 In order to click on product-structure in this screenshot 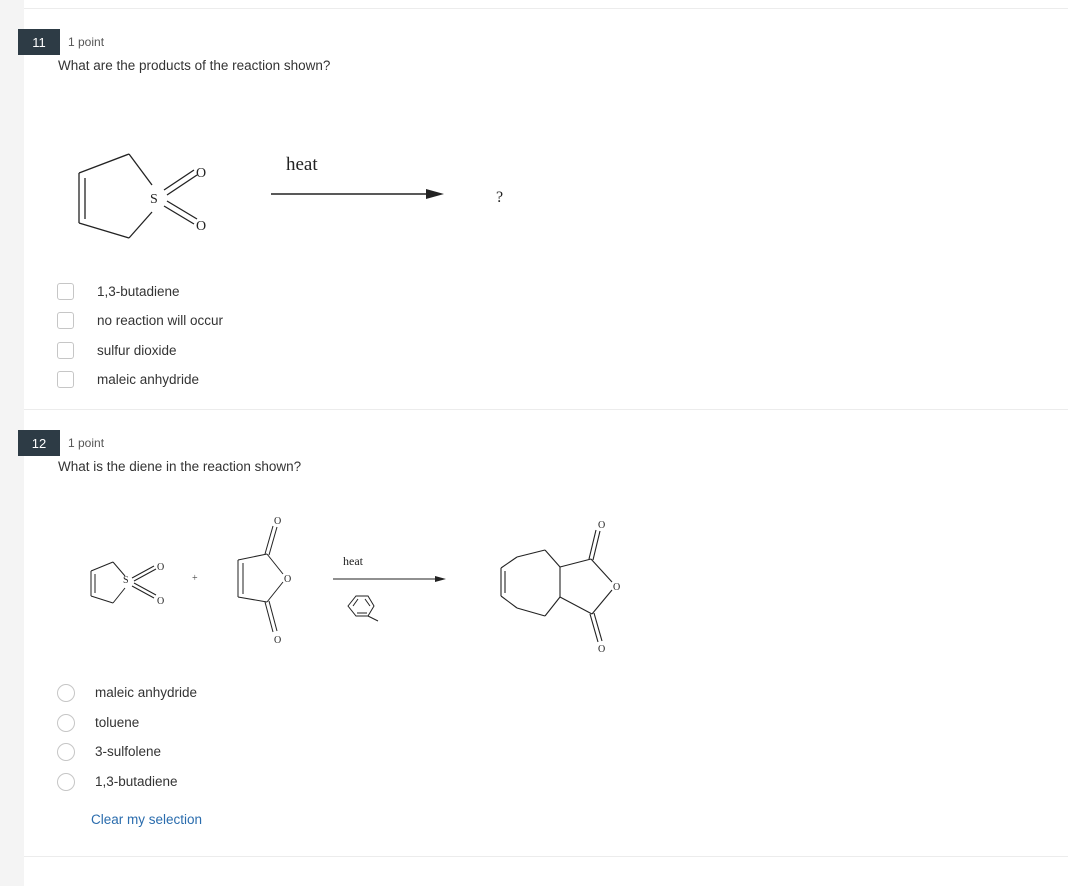, I will do `click(556, 586)`.